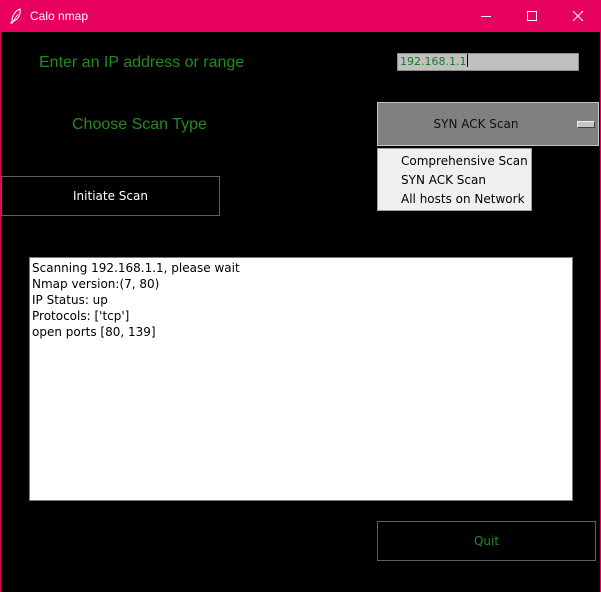 Image resolution: width=601 pixels, height=592 pixels. I want to click on minimize-button, so click(486, 16).